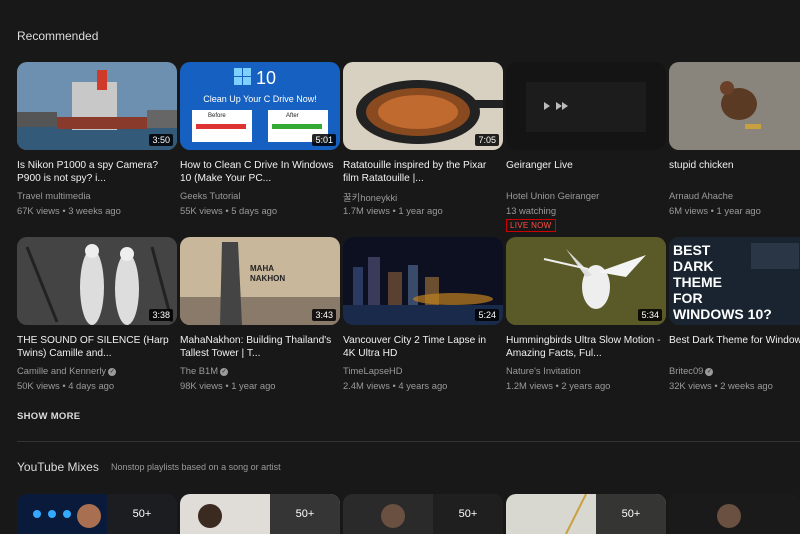  I want to click on thumb-text-before: Before, so click(217, 116).